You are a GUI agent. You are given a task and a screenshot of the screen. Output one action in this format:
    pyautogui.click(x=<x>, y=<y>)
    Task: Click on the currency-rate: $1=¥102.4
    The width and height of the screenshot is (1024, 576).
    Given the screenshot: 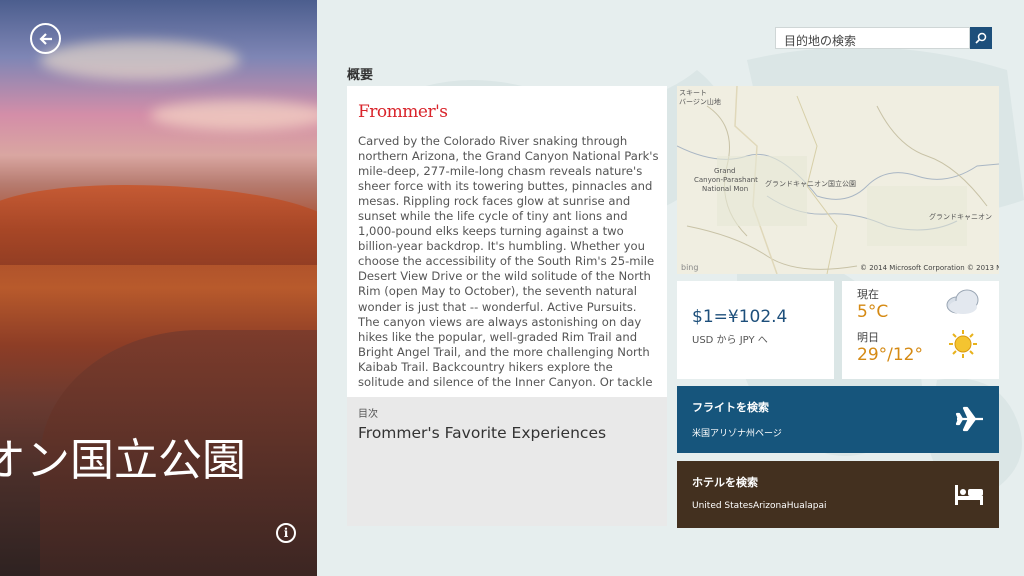 What is the action you would take?
    pyautogui.click(x=740, y=317)
    